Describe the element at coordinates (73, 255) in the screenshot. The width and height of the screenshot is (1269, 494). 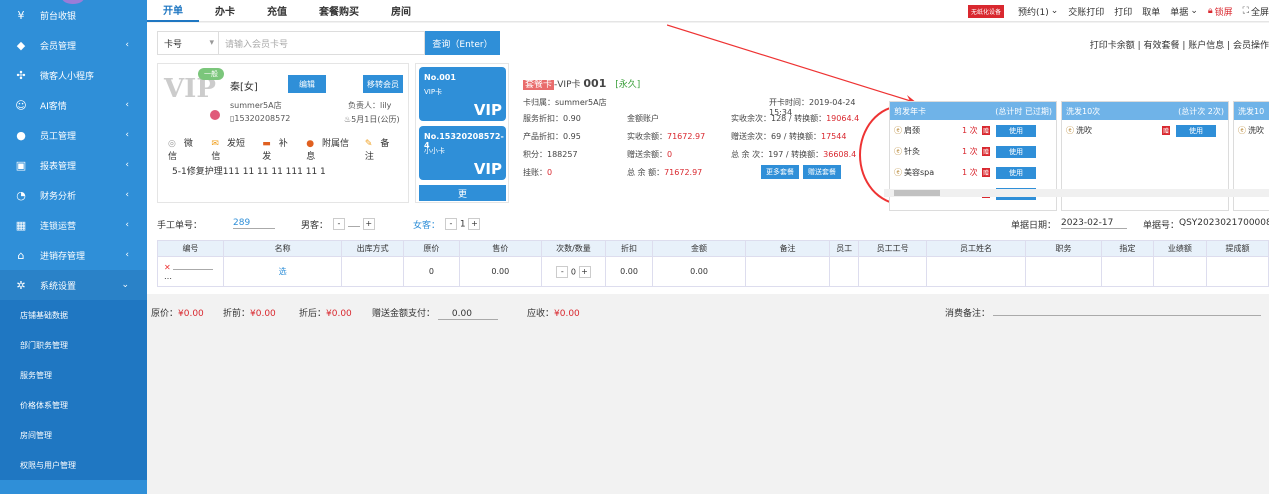
I see `sidebar-item: ⌂ 进销存管理 ‹` at that location.